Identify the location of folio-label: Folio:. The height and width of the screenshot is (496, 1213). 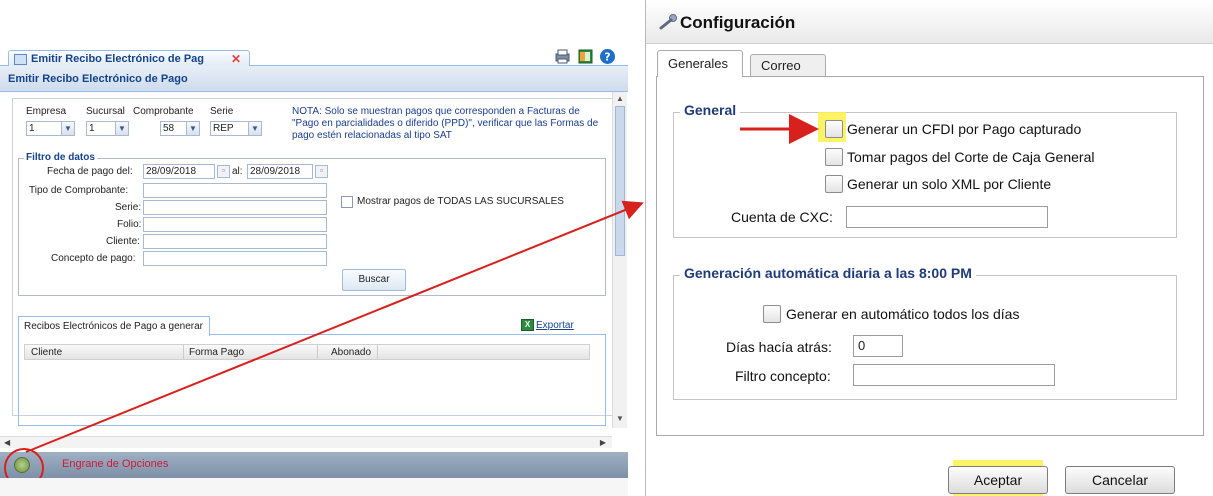
(129, 224).